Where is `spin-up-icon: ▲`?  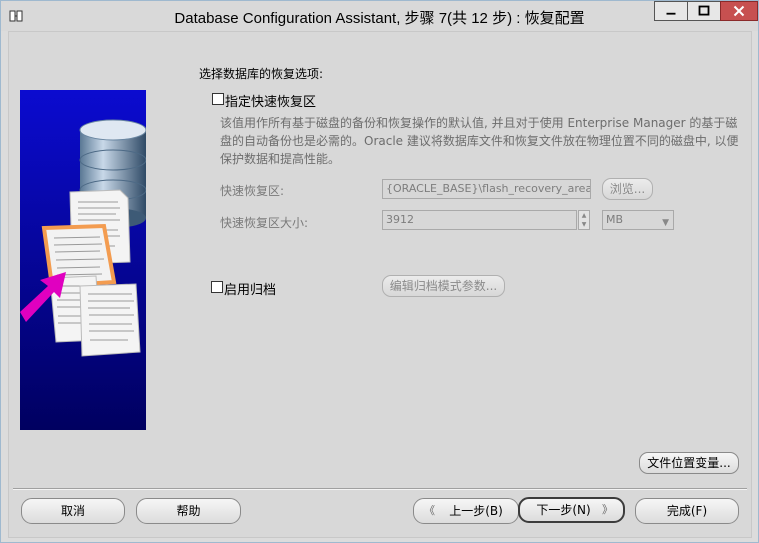 spin-up-icon: ▲ is located at coordinates (584, 215).